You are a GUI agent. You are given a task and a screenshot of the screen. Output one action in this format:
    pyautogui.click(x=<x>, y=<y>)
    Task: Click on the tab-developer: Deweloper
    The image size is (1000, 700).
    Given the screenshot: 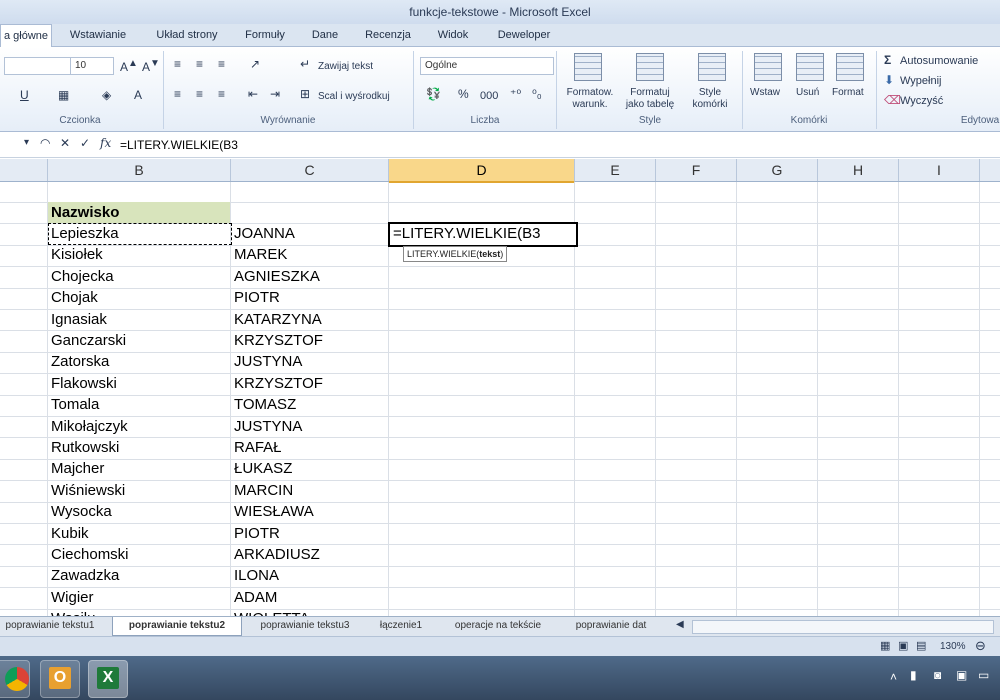 What is the action you would take?
    pyautogui.click(x=524, y=35)
    